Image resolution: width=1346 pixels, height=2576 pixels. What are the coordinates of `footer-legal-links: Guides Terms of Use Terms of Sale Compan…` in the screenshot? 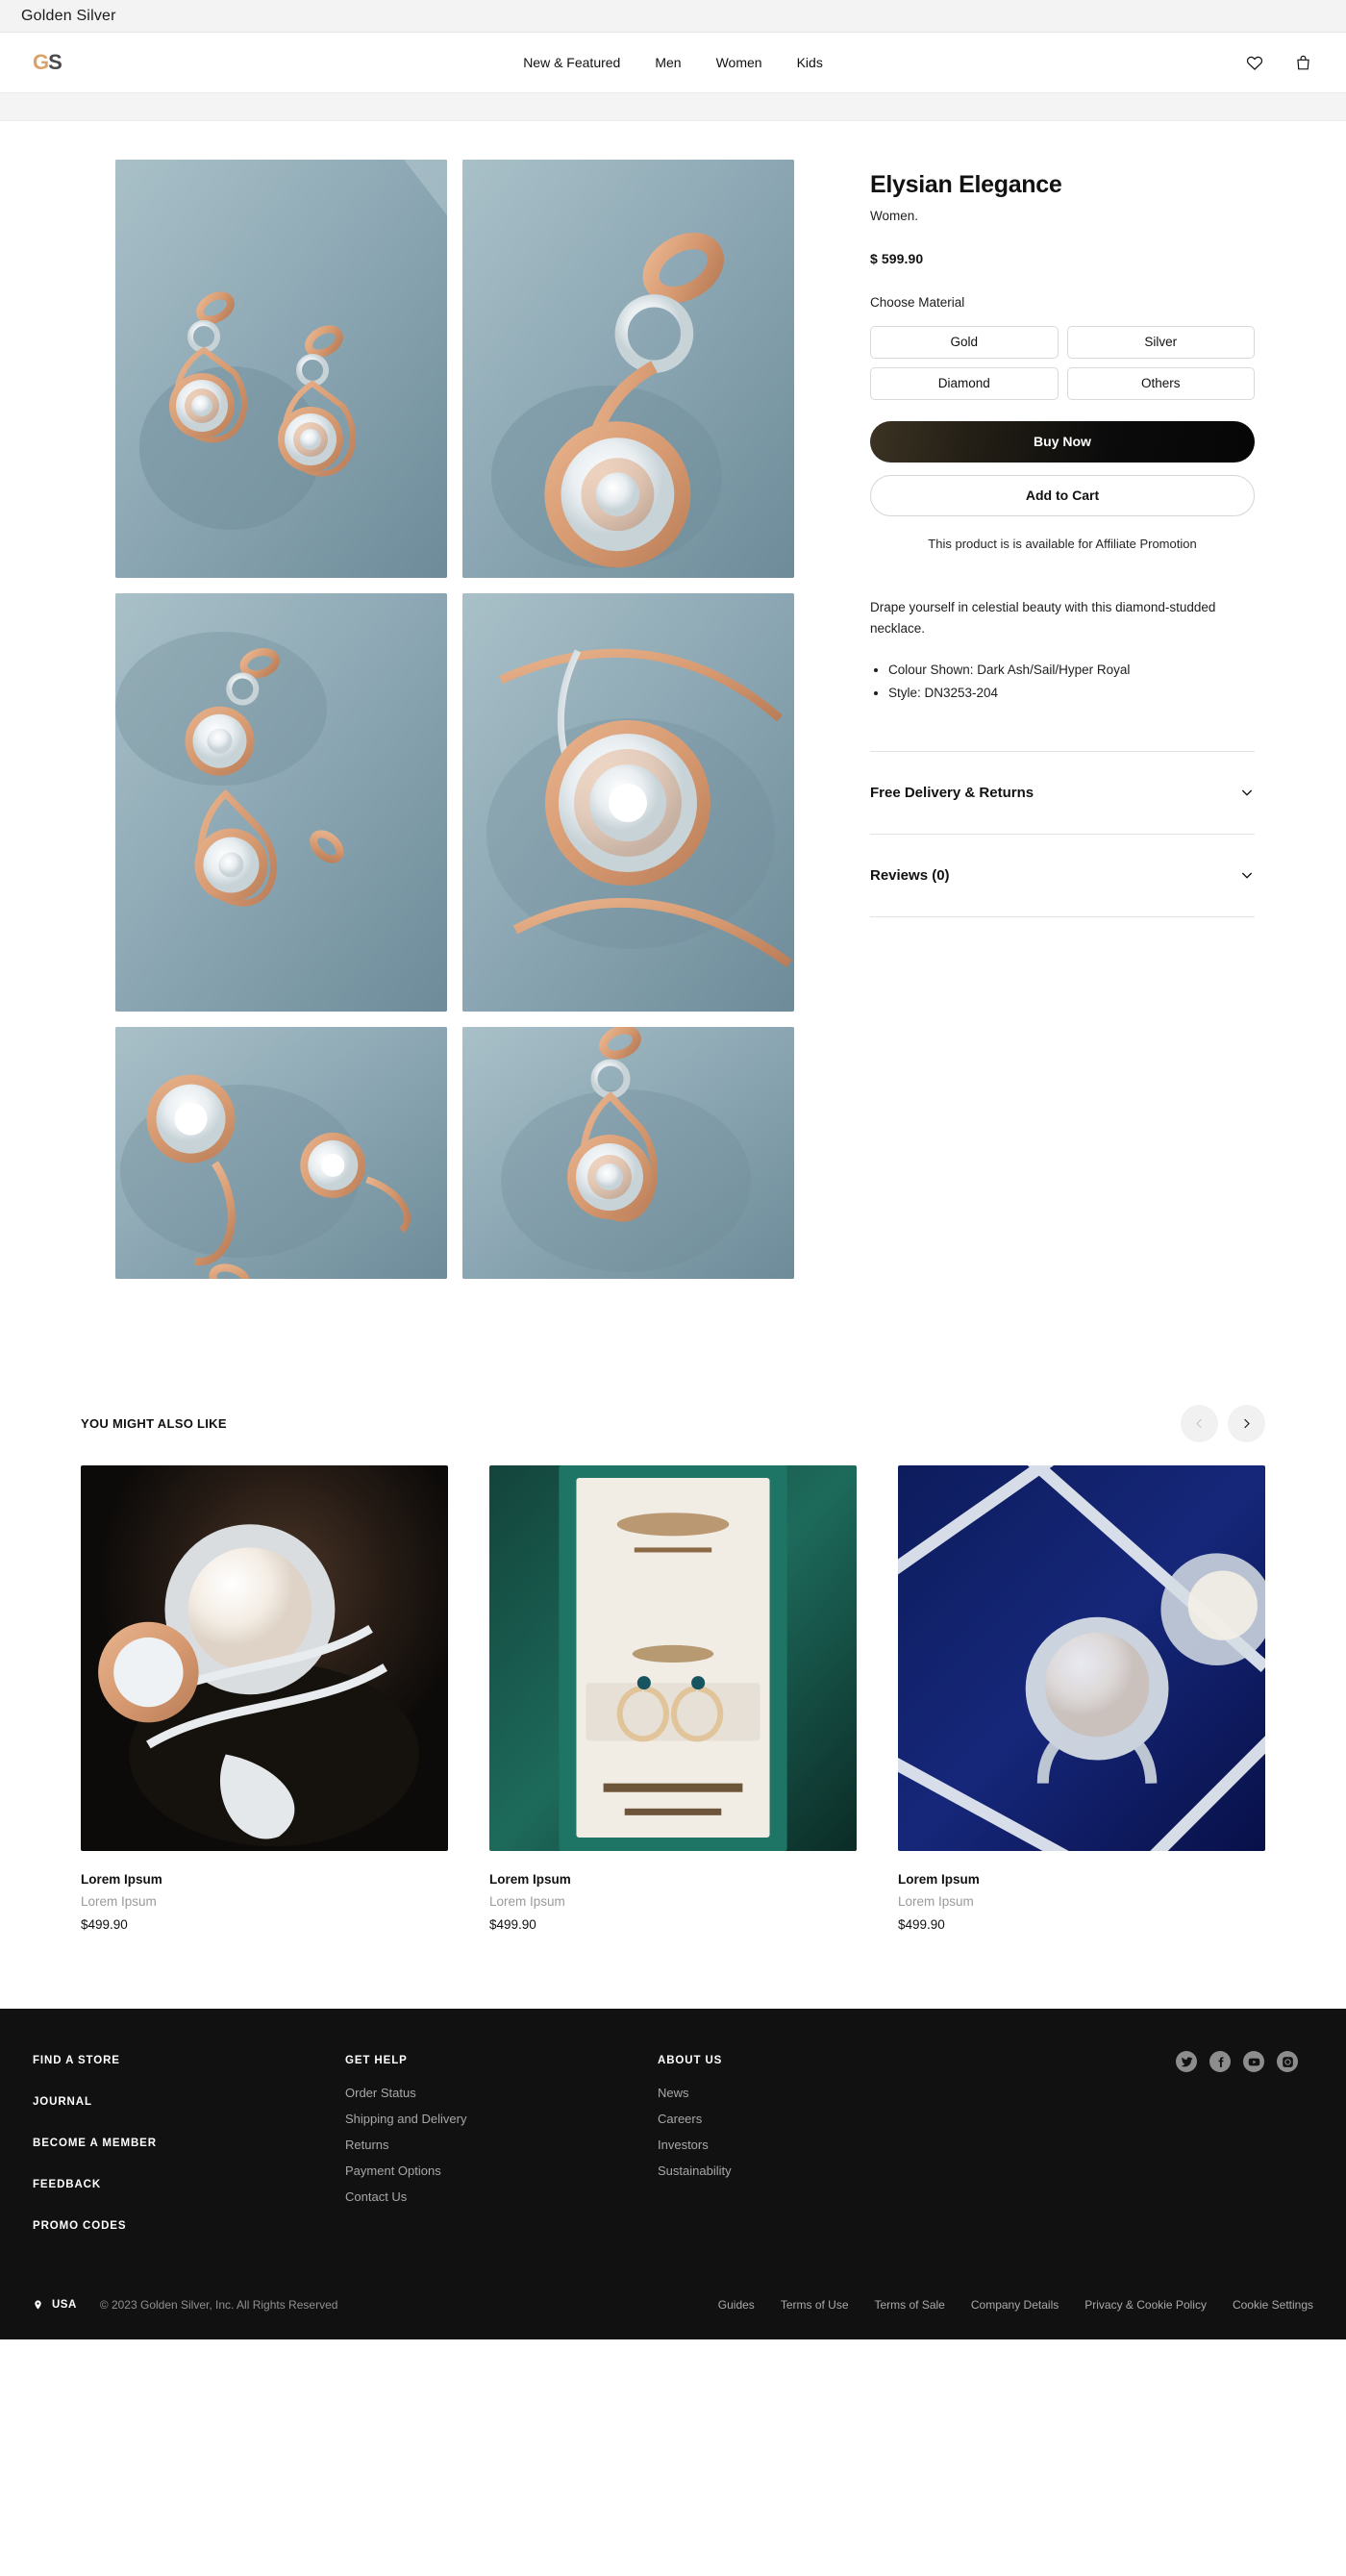 It's located at (1016, 2305).